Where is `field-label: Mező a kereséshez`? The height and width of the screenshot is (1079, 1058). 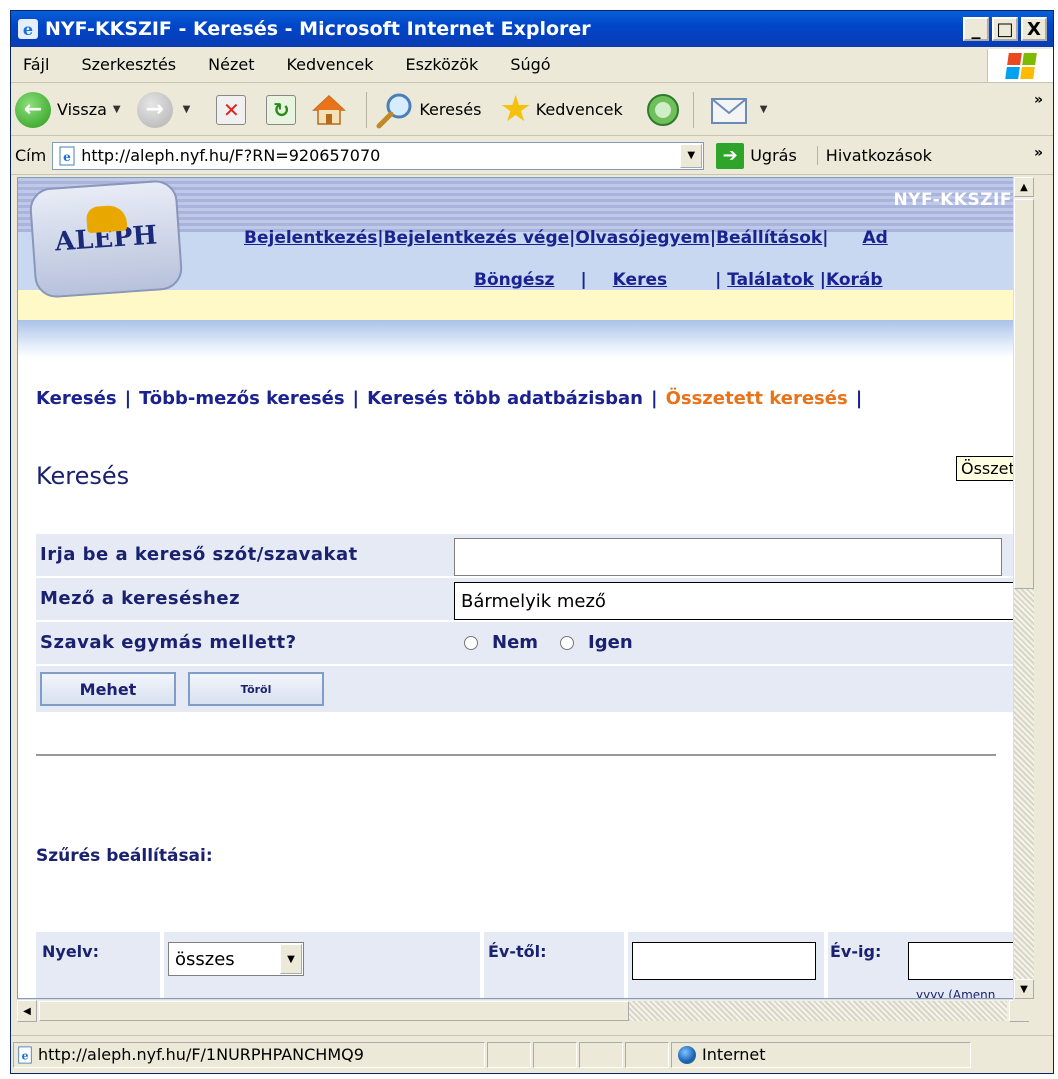 field-label: Mező a kereséshez is located at coordinates (140, 598).